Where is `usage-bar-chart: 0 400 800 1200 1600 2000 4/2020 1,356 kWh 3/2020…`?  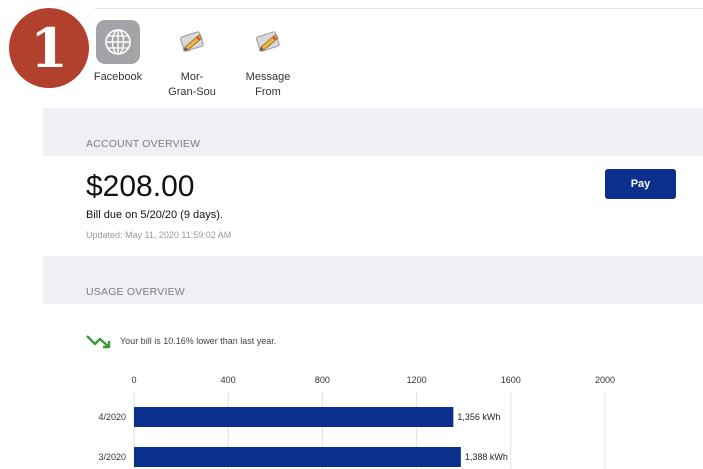 usage-bar-chart: 0 400 800 1200 1600 2000 4/2020 1,356 kWh 3/2020… is located at coordinates (356, 422).